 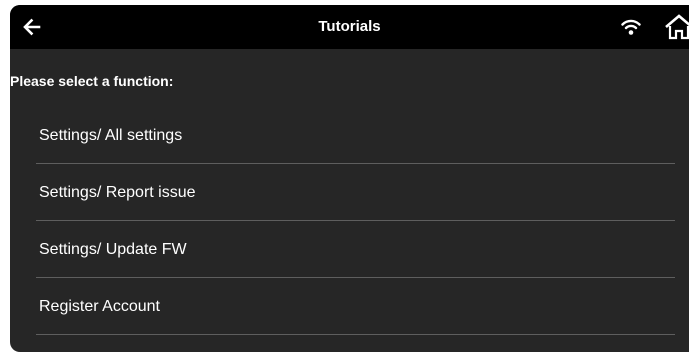 What do you see at coordinates (92, 81) in the screenshot?
I see `instruction-text: Please select a function:` at bounding box center [92, 81].